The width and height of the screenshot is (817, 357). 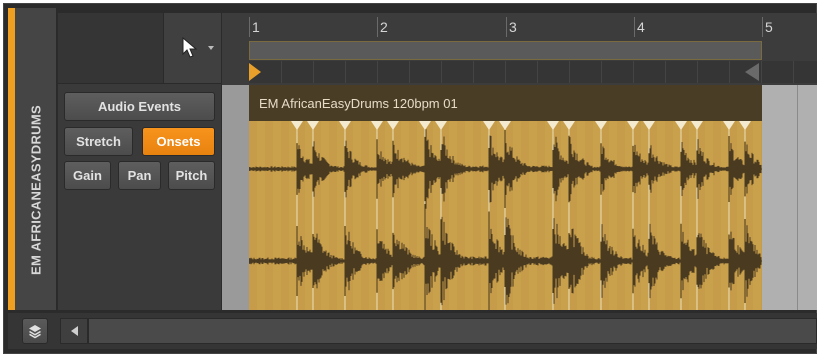 I want to click on bar-ruler: 1 2 3 4 5, so click(x=519, y=27).